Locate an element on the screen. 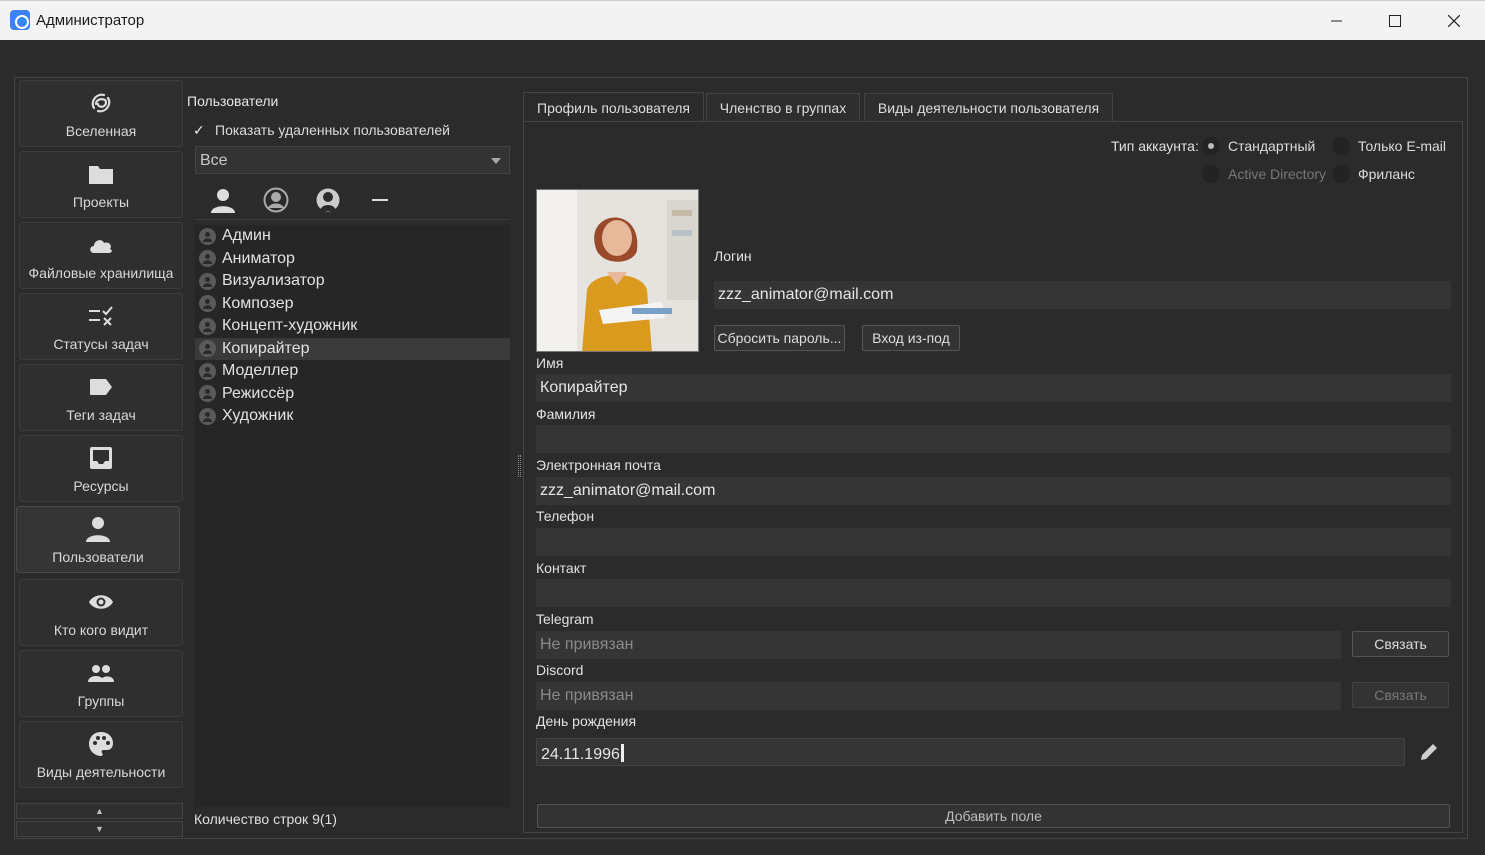 The height and width of the screenshot is (855, 1485). sidebar-item-universe: Вселенная is located at coordinates (101, 113).